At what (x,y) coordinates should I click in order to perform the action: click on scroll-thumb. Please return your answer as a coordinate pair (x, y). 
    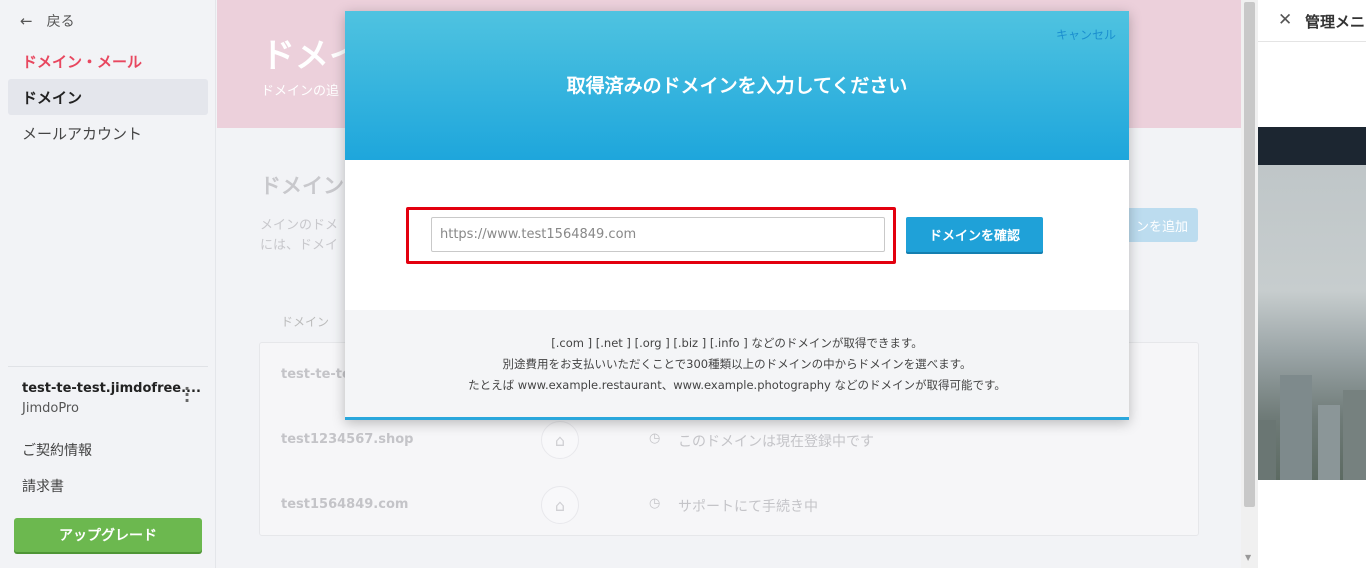
    Looking at the image, I should click on (1249, 254).